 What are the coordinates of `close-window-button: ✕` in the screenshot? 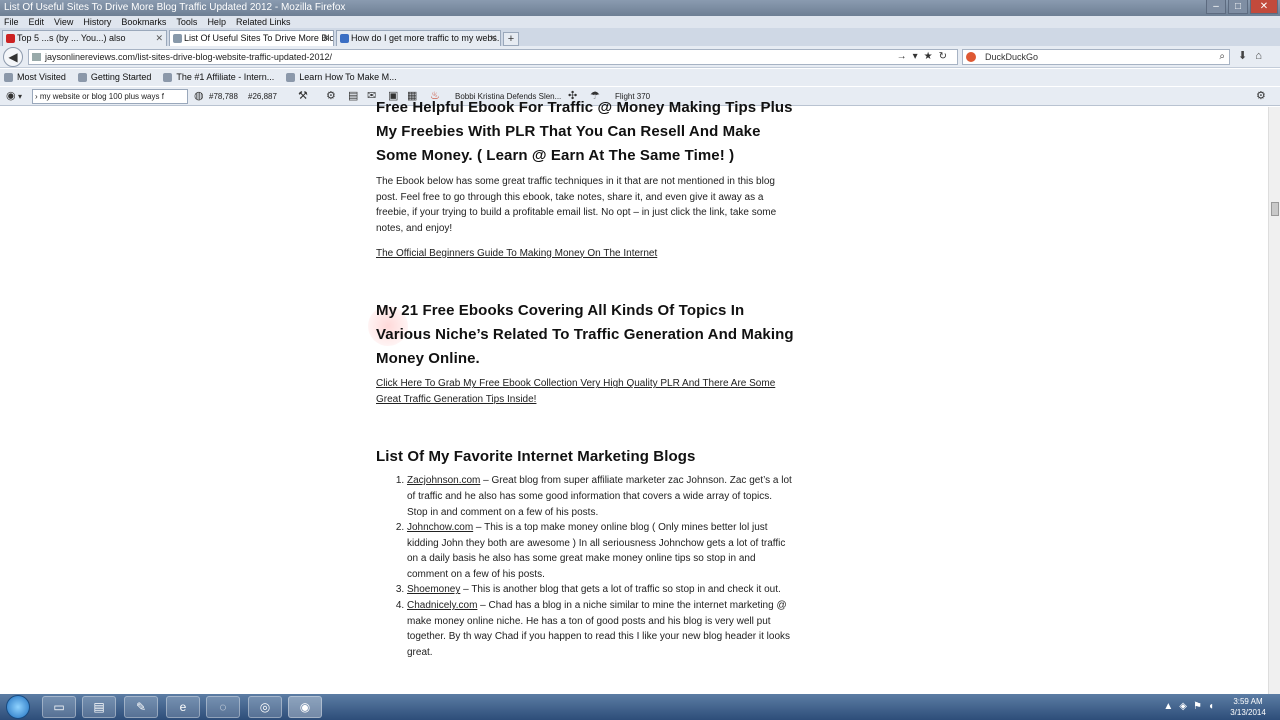 It's located at (1264, 7).